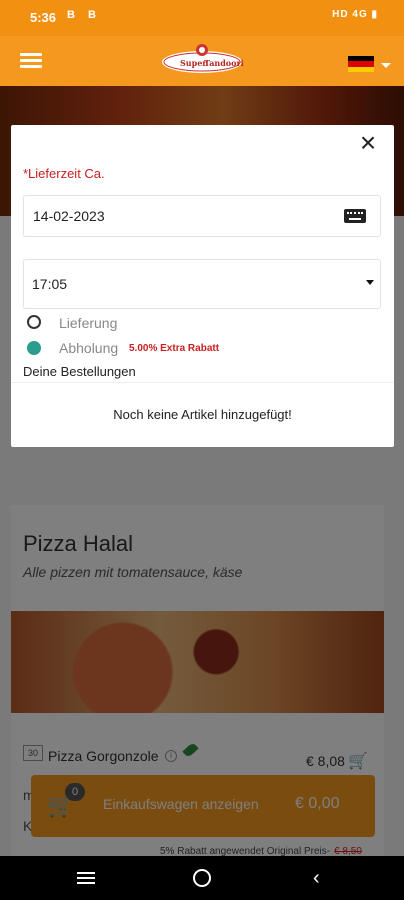  I want to click on radio-delivery, so click(34, 322).